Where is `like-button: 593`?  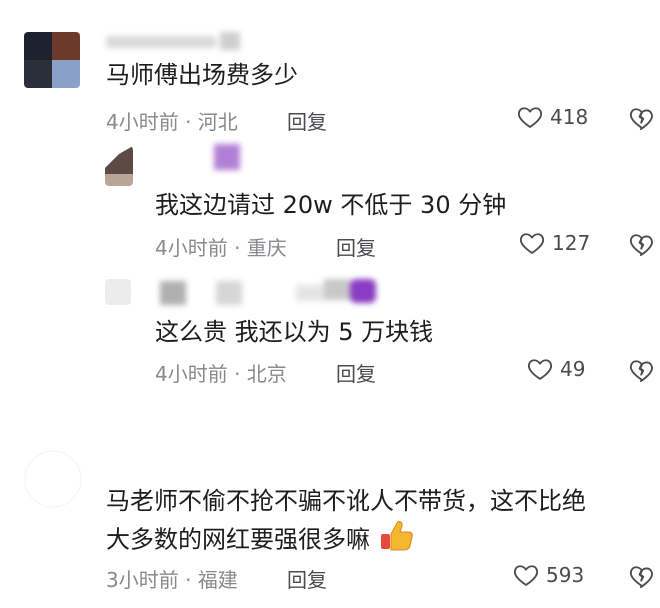 like-button: 593 is located at coordinates (548, 575).